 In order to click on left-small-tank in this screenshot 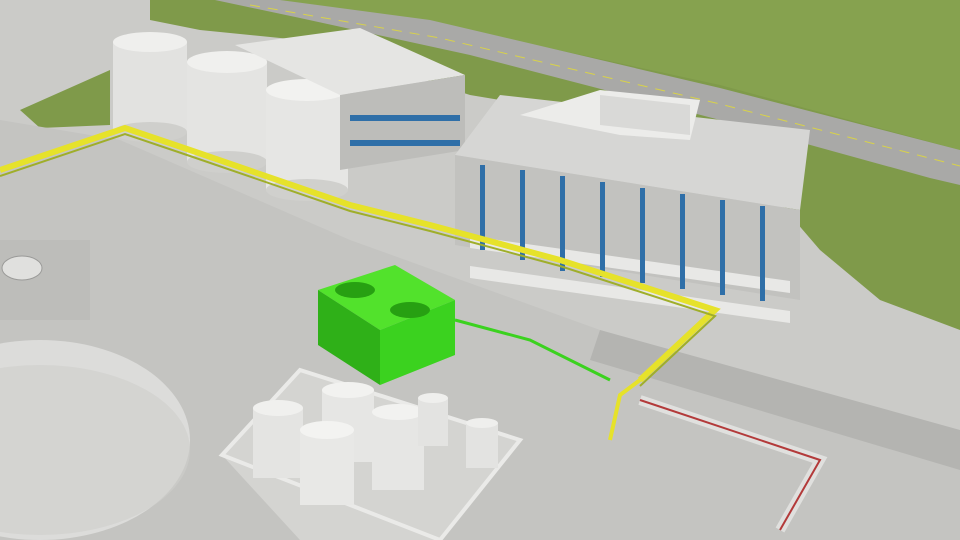, I will do `click(22, 268)`.